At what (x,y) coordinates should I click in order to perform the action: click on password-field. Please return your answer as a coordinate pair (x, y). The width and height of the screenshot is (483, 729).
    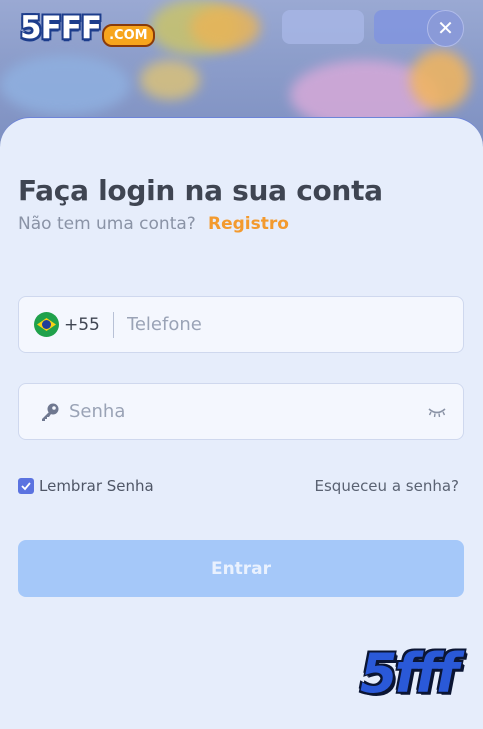
    Looking at the image, I should click on (241, 411).